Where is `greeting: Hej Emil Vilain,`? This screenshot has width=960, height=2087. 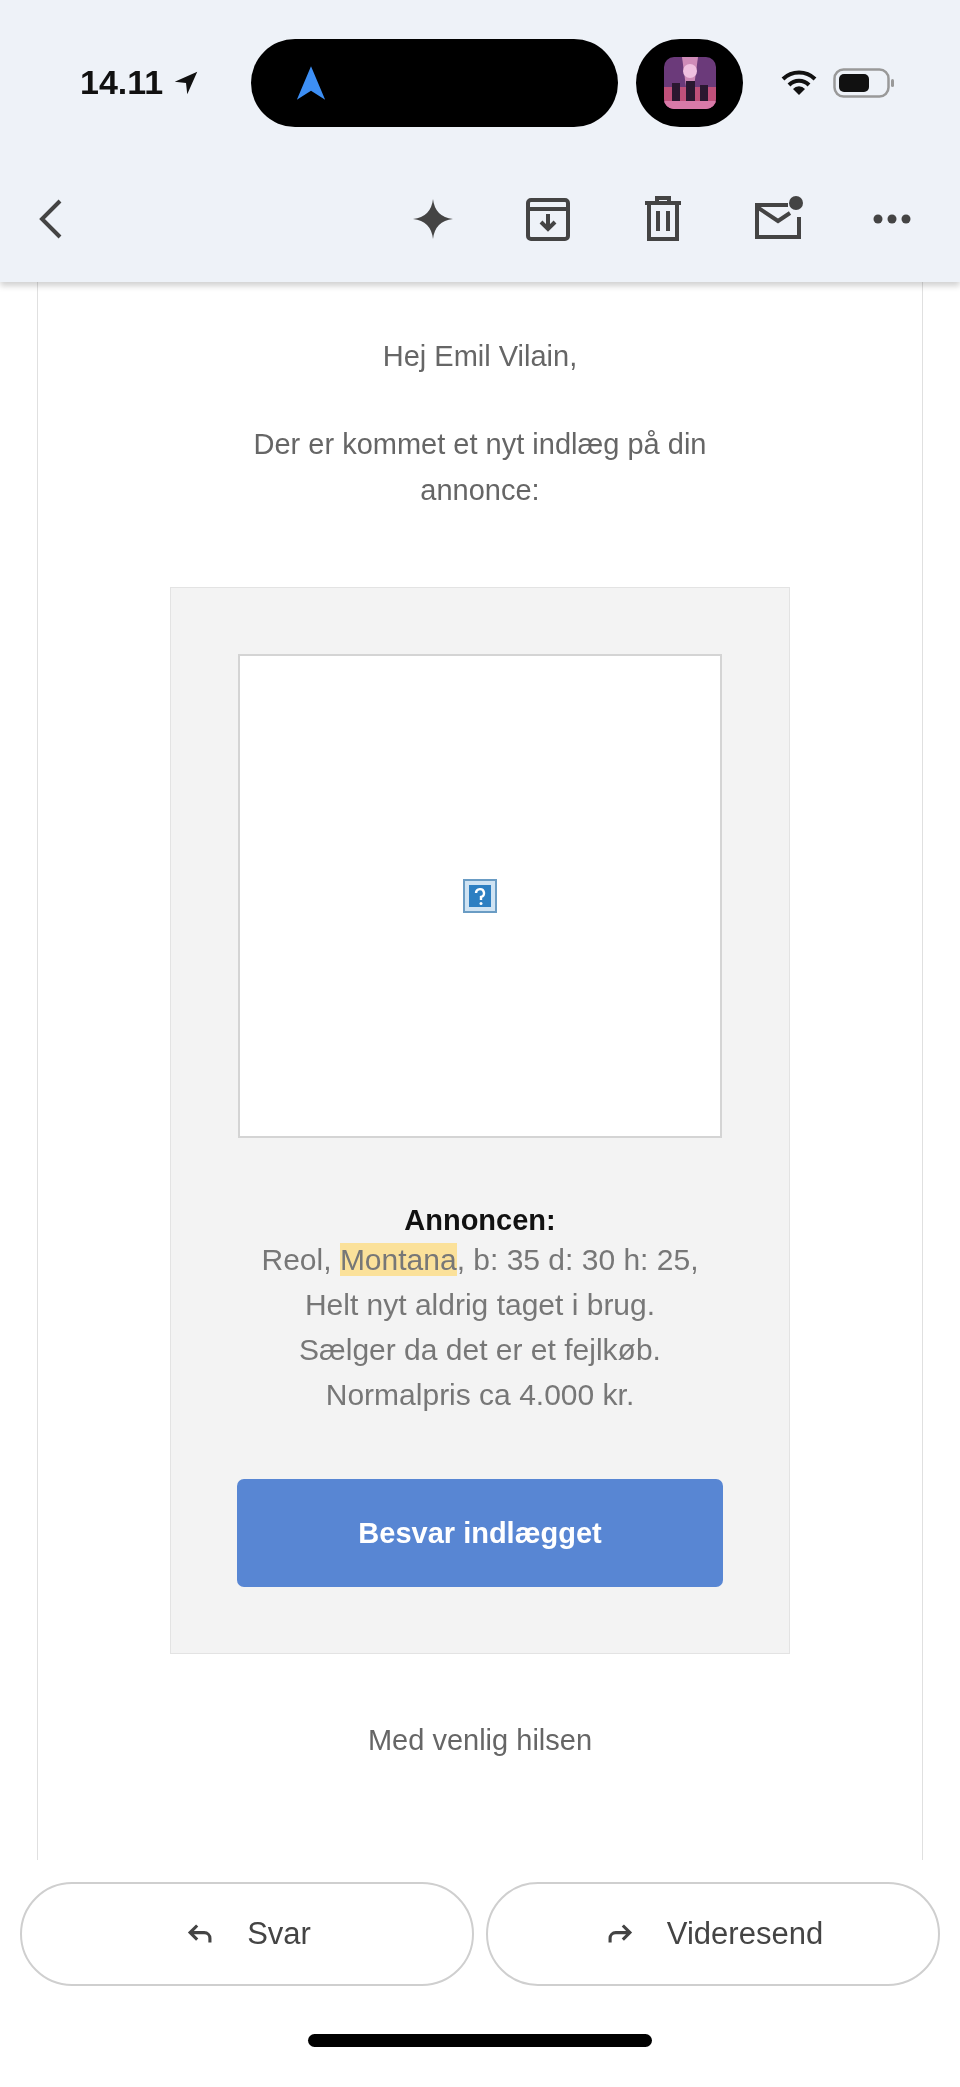
greeting: Hej Emil Vilain, is located at coordinates (480, 356).